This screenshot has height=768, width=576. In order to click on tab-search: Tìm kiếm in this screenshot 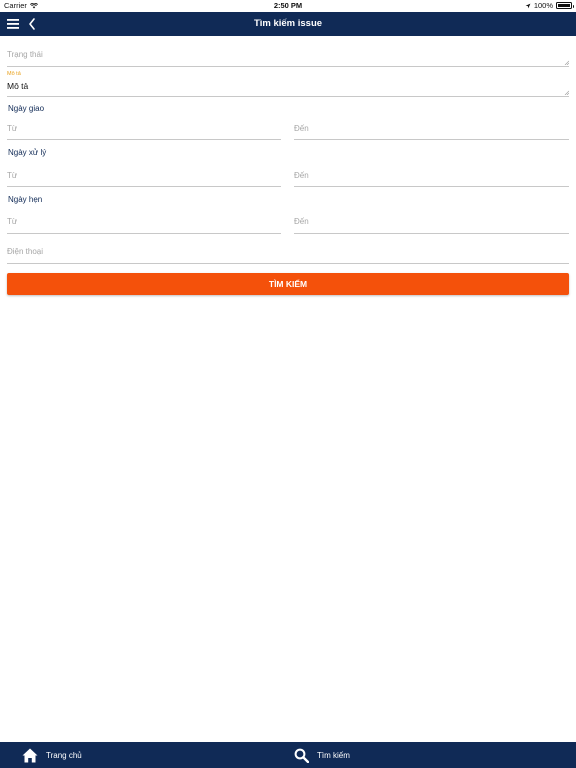, I will do `click(322, 755)`.